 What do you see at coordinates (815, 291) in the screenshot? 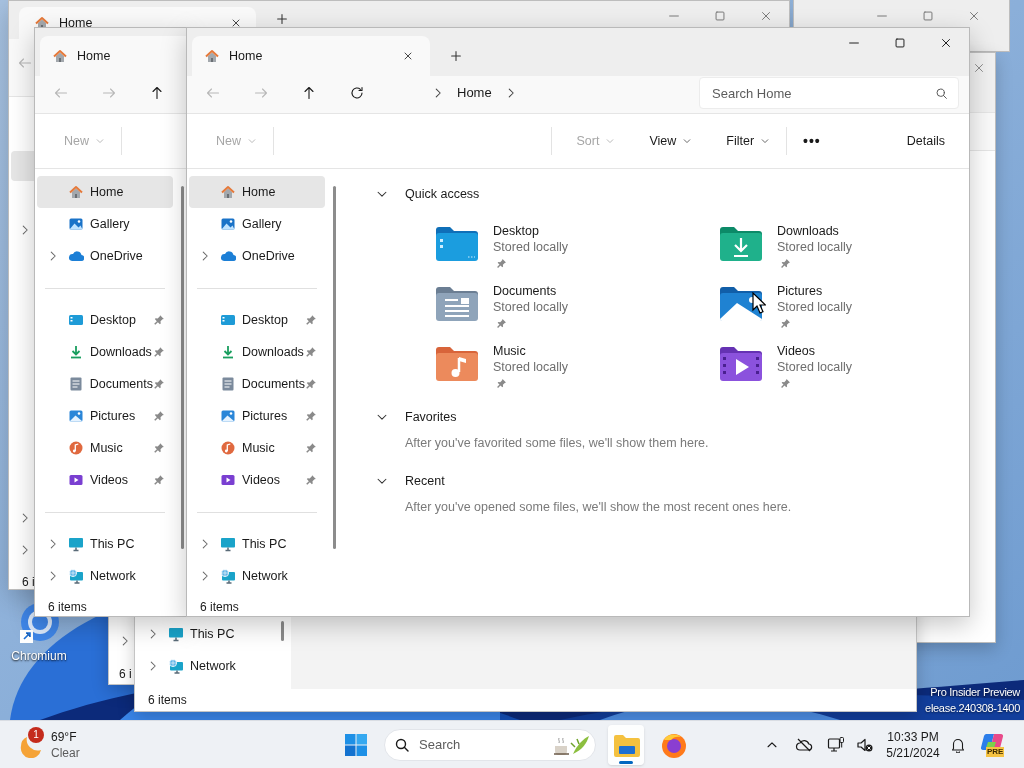
I see `folder-name: Pictures` at bounding box center [815, 291].